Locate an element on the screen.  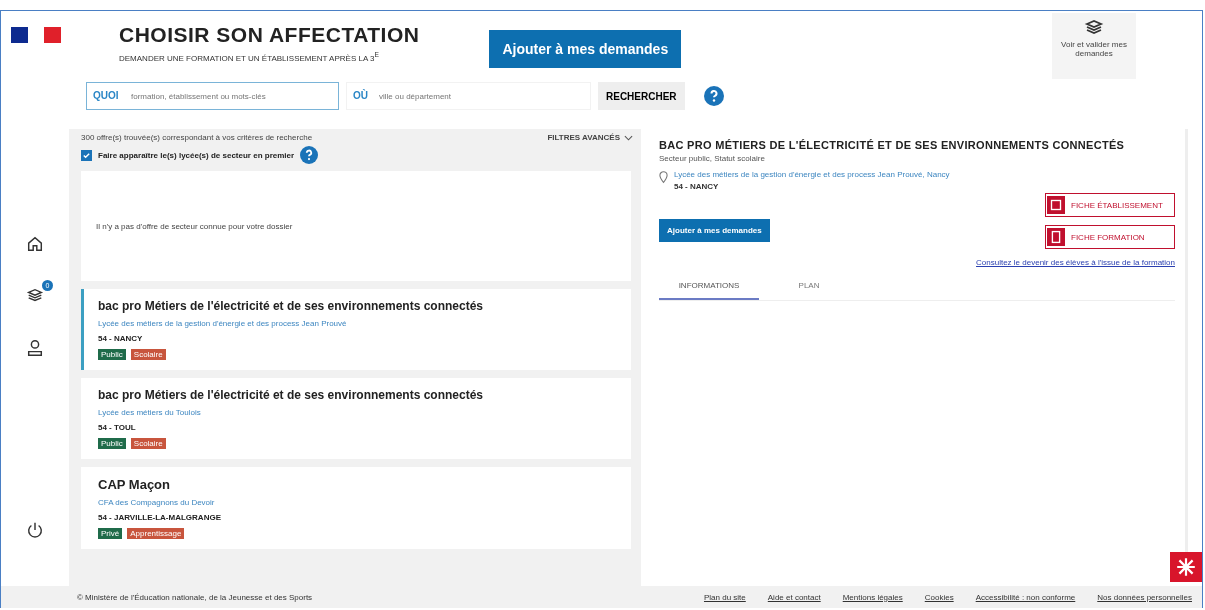
footer-link: Mentions légales is located at coordinates (872, 597).